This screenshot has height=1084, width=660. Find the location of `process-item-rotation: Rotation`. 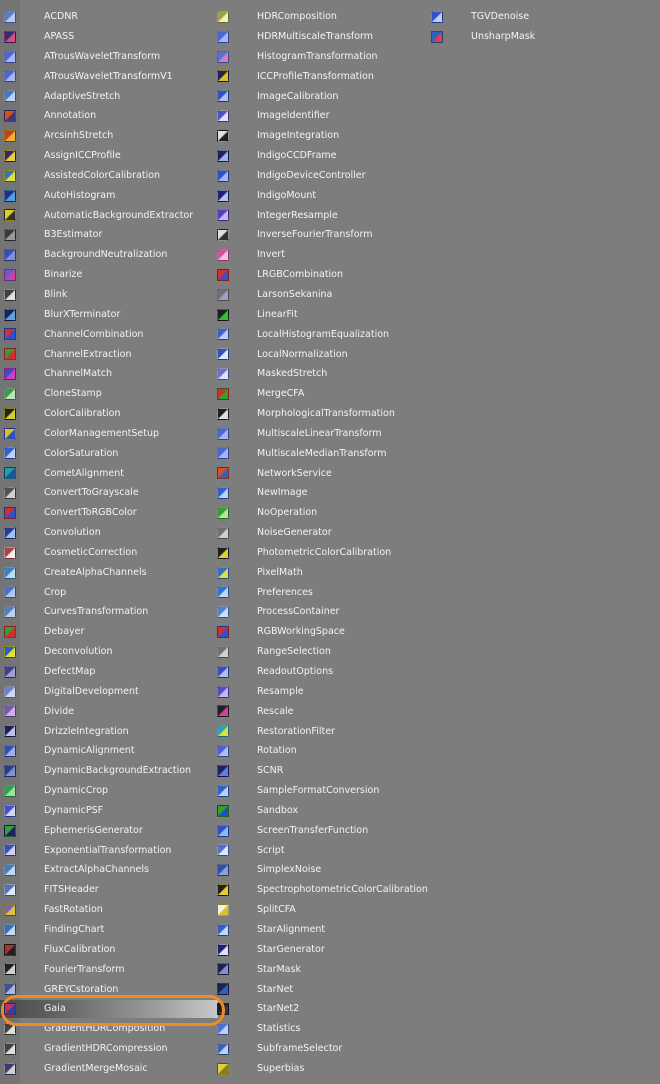

process-item-rotation: Rotation is located at coordinates (322, 751).